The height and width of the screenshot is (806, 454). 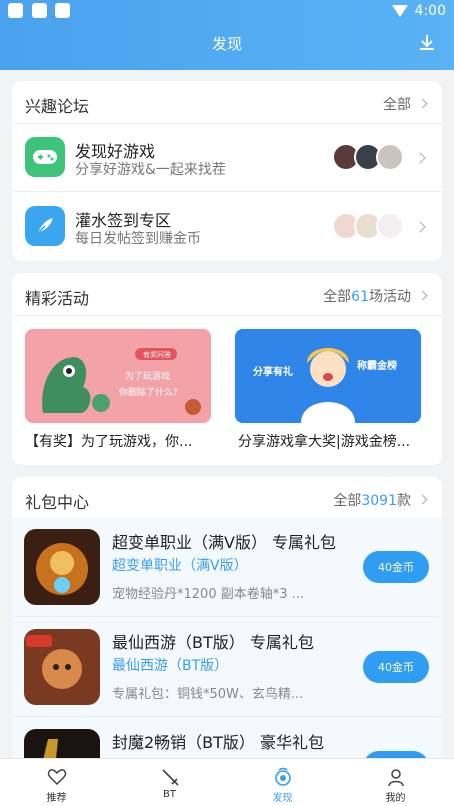 What do you see at coordinates (170, 666) in the screenshot?
I see `gift-game-name: 最仙西游（BT版）` at bounding box center [170, 666].